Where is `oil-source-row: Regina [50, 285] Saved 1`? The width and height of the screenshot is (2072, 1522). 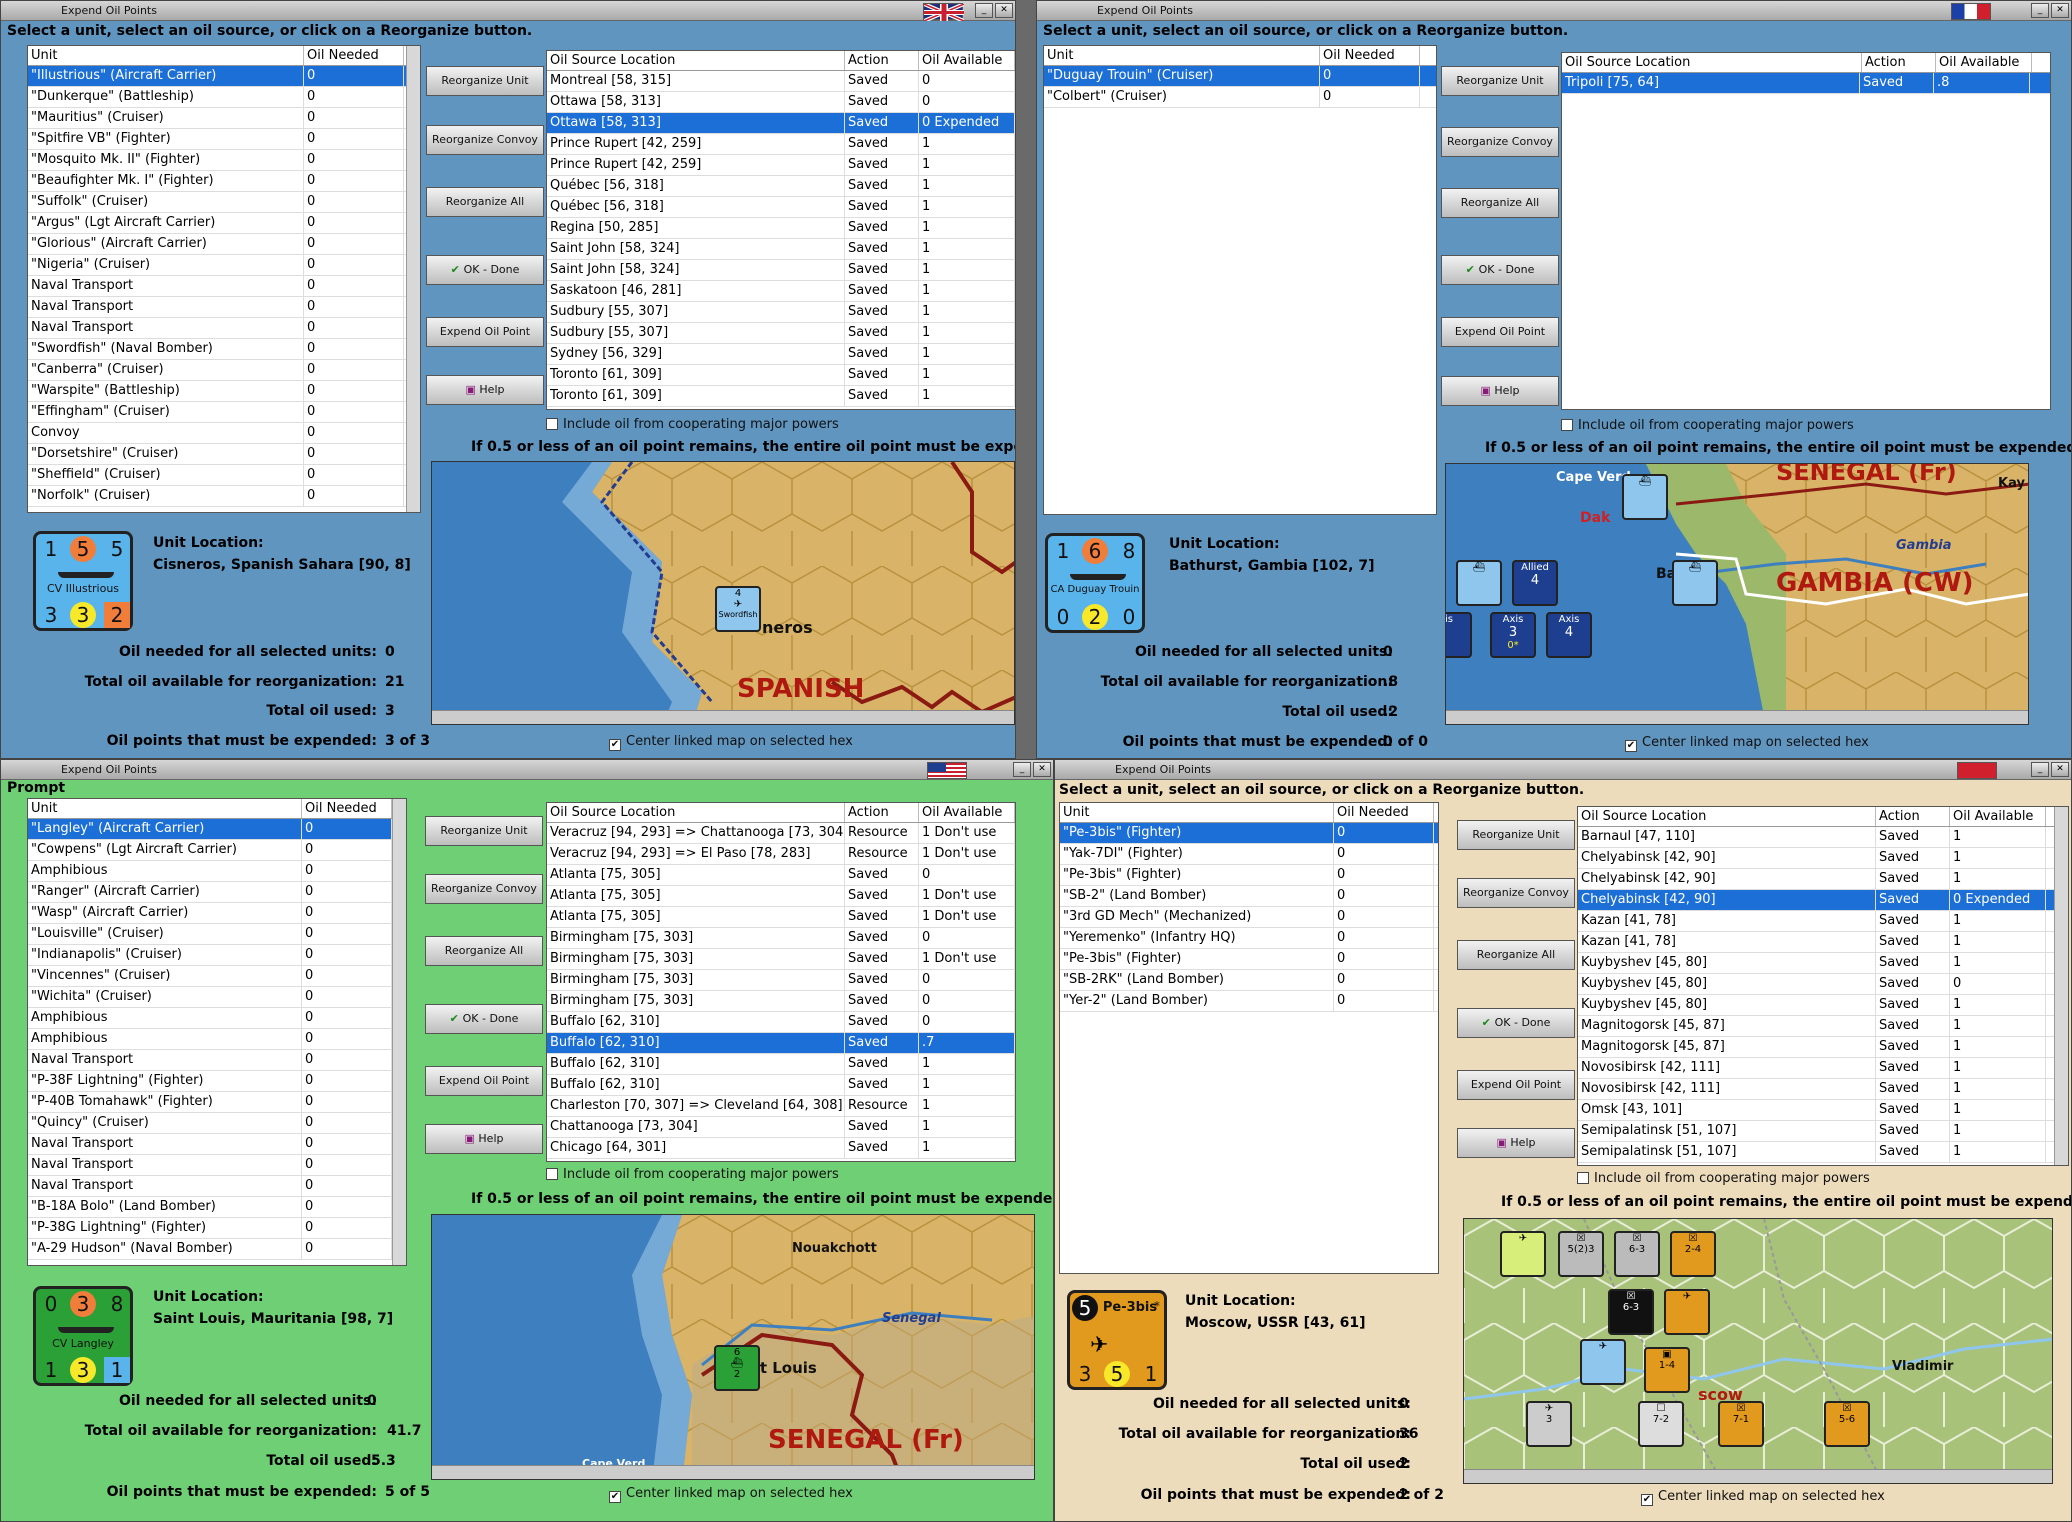 oil-source-row: Regina [50, 285] Saved 1 is located at coordinates (781, 228).